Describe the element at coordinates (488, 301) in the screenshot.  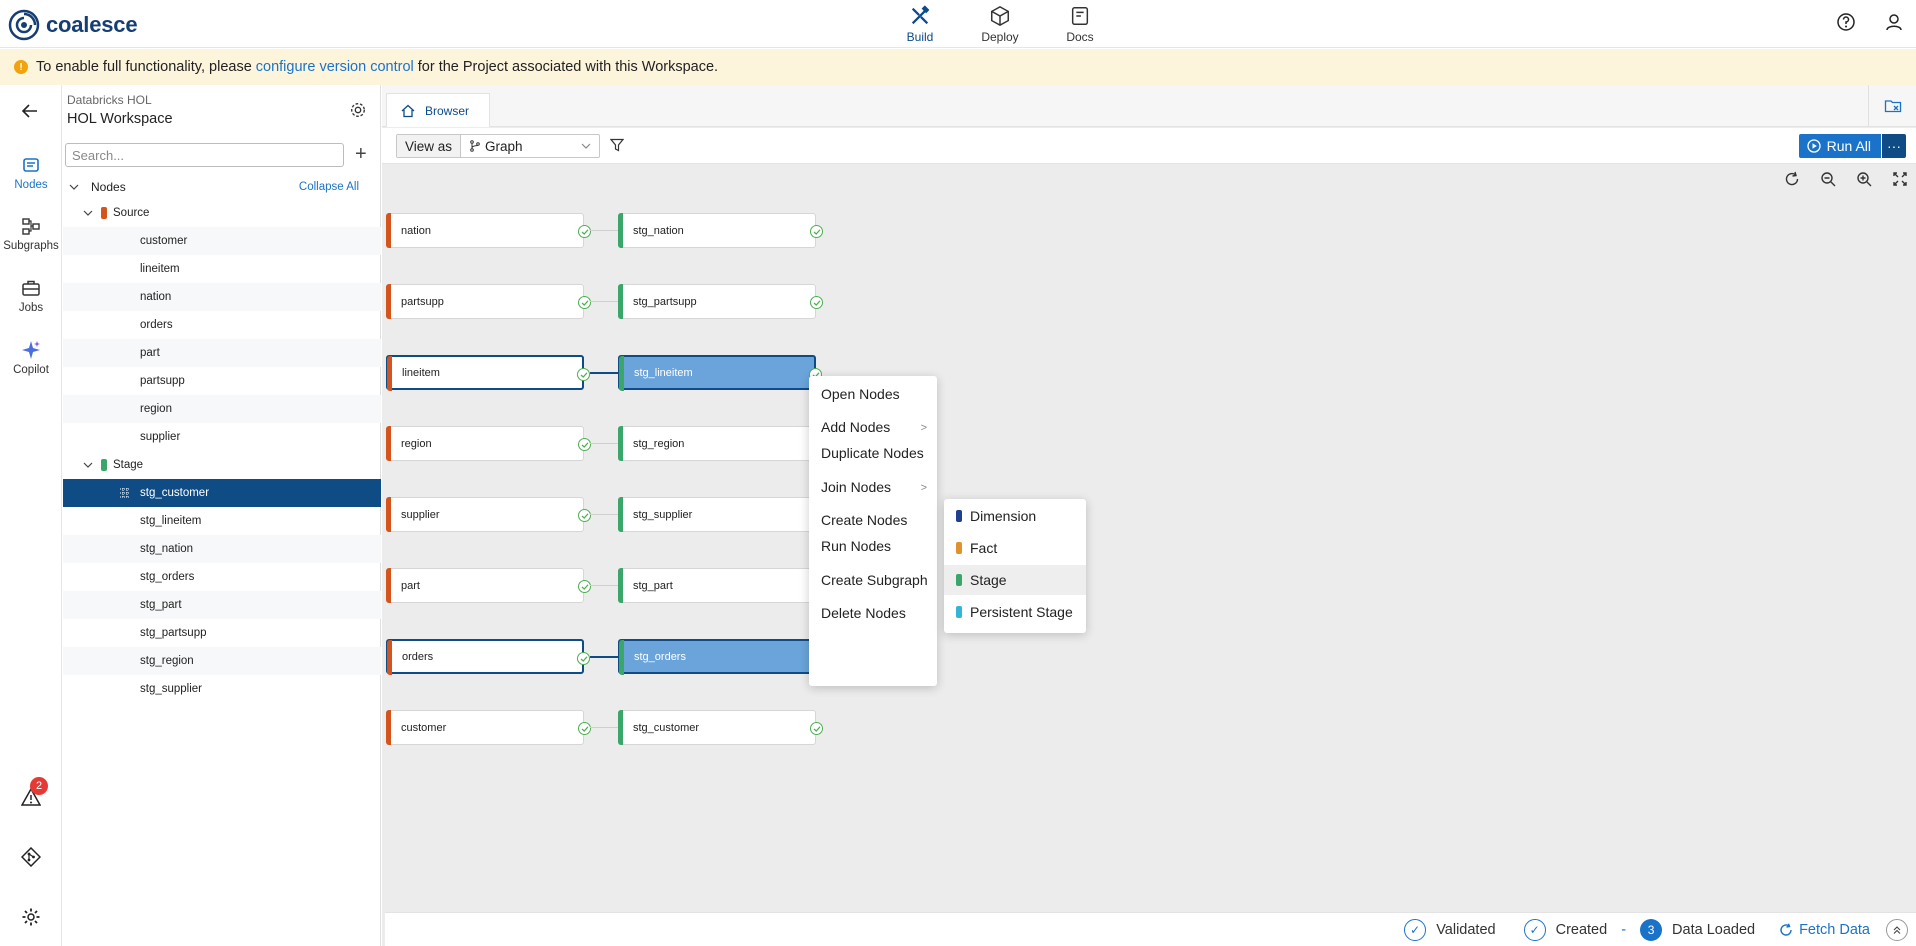
I see `graph-node-source: partsupp` at that location.